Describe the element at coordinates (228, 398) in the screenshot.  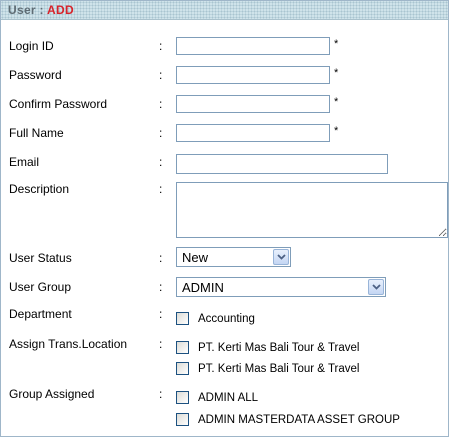
I see `group-assigned-option-label: ADMIN ALL` at that location.